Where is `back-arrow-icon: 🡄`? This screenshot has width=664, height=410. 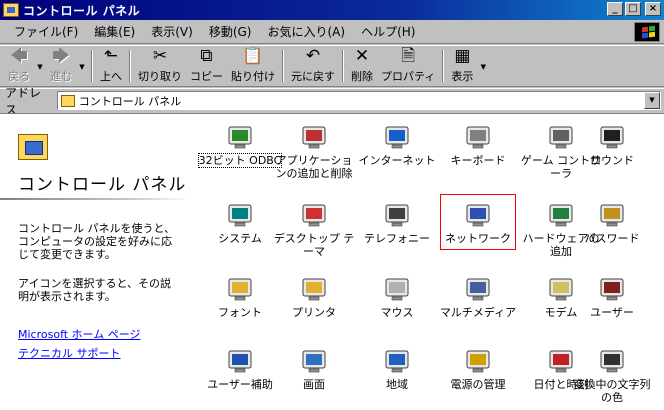 back-arrow-icon: 🡄 is located at coordinates (19, 56).